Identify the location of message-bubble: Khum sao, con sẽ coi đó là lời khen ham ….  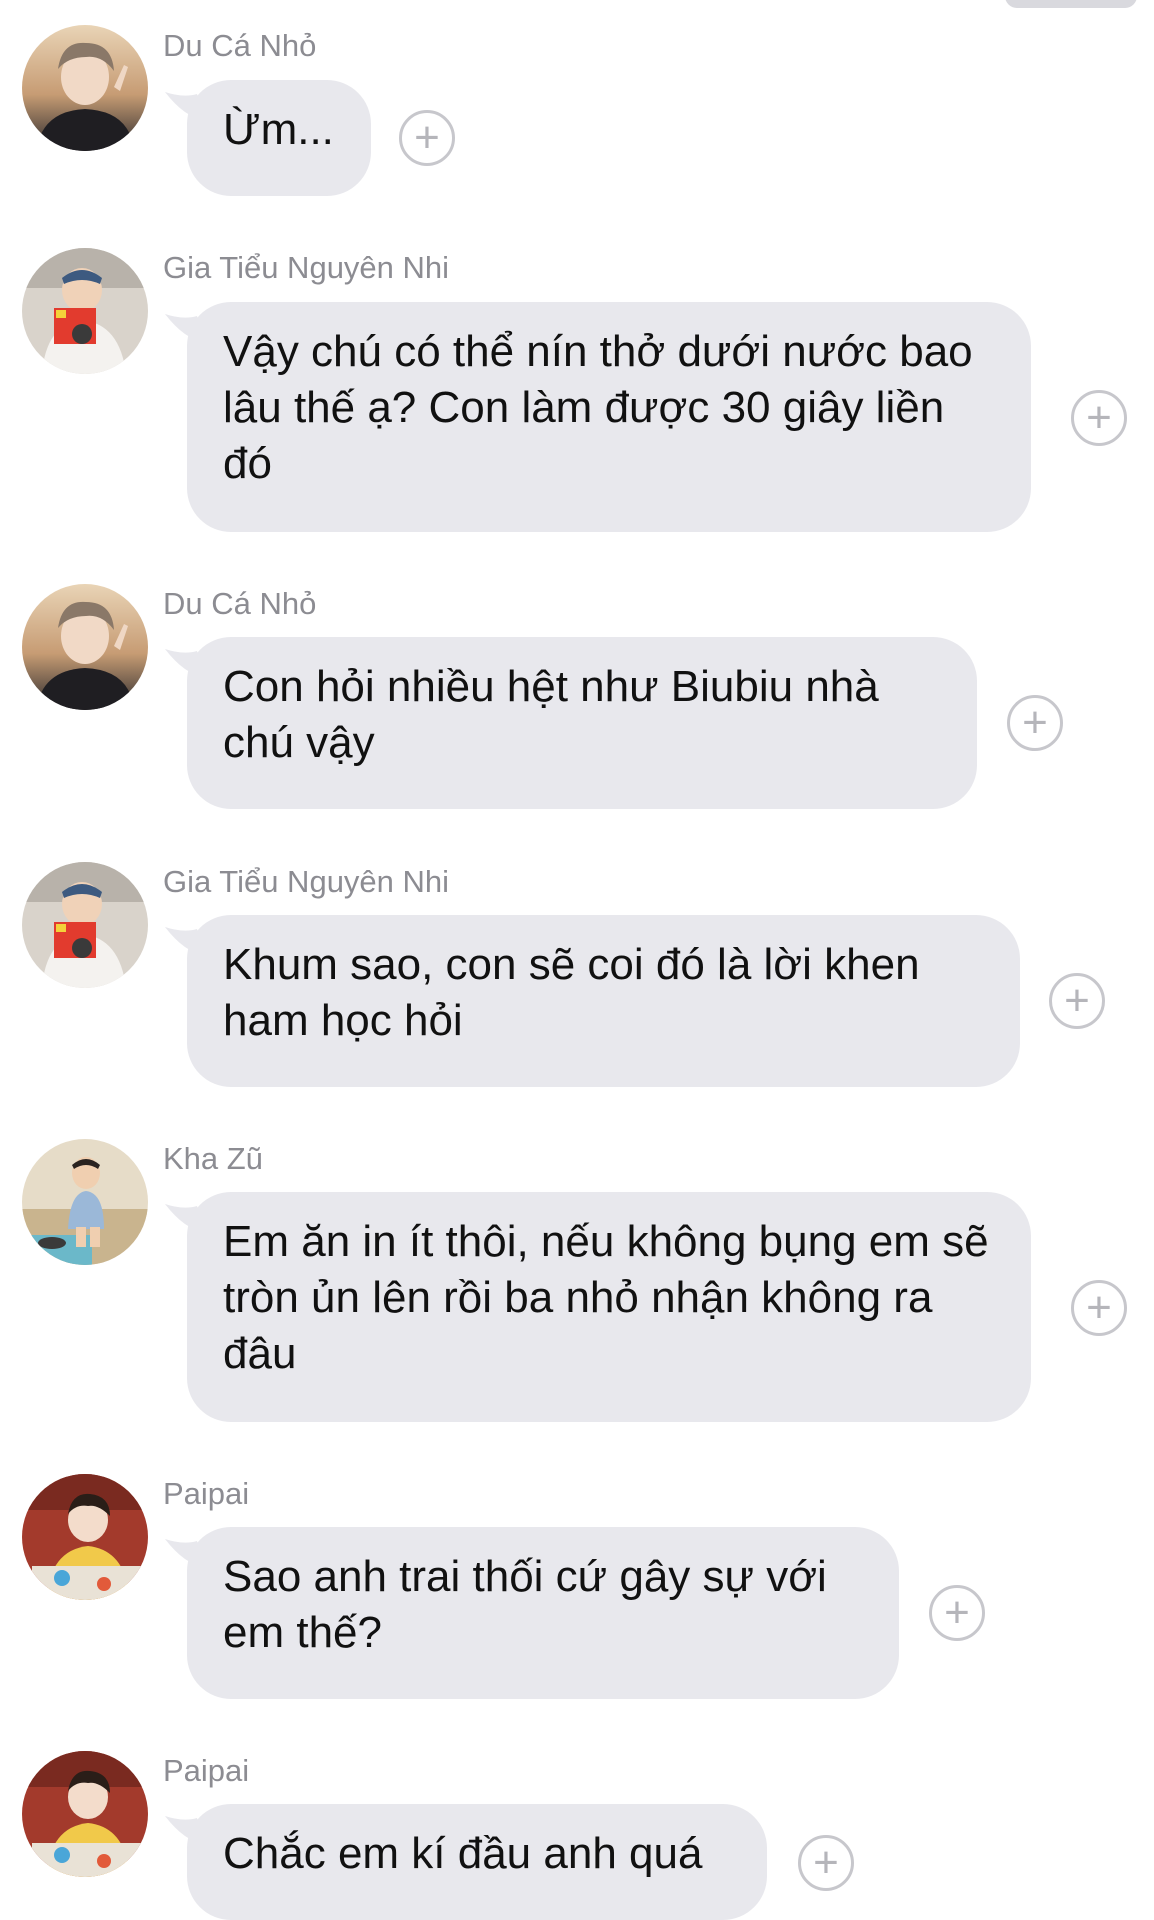
(603, 1001).